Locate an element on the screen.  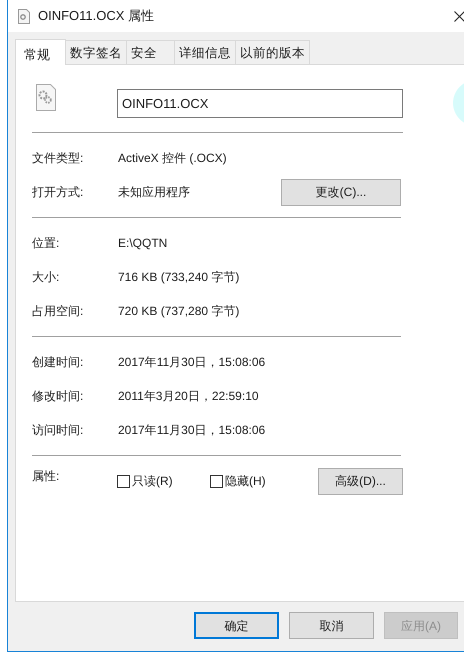
file-name-field: OINFO11.OCX is located at coordinates (260, 103).